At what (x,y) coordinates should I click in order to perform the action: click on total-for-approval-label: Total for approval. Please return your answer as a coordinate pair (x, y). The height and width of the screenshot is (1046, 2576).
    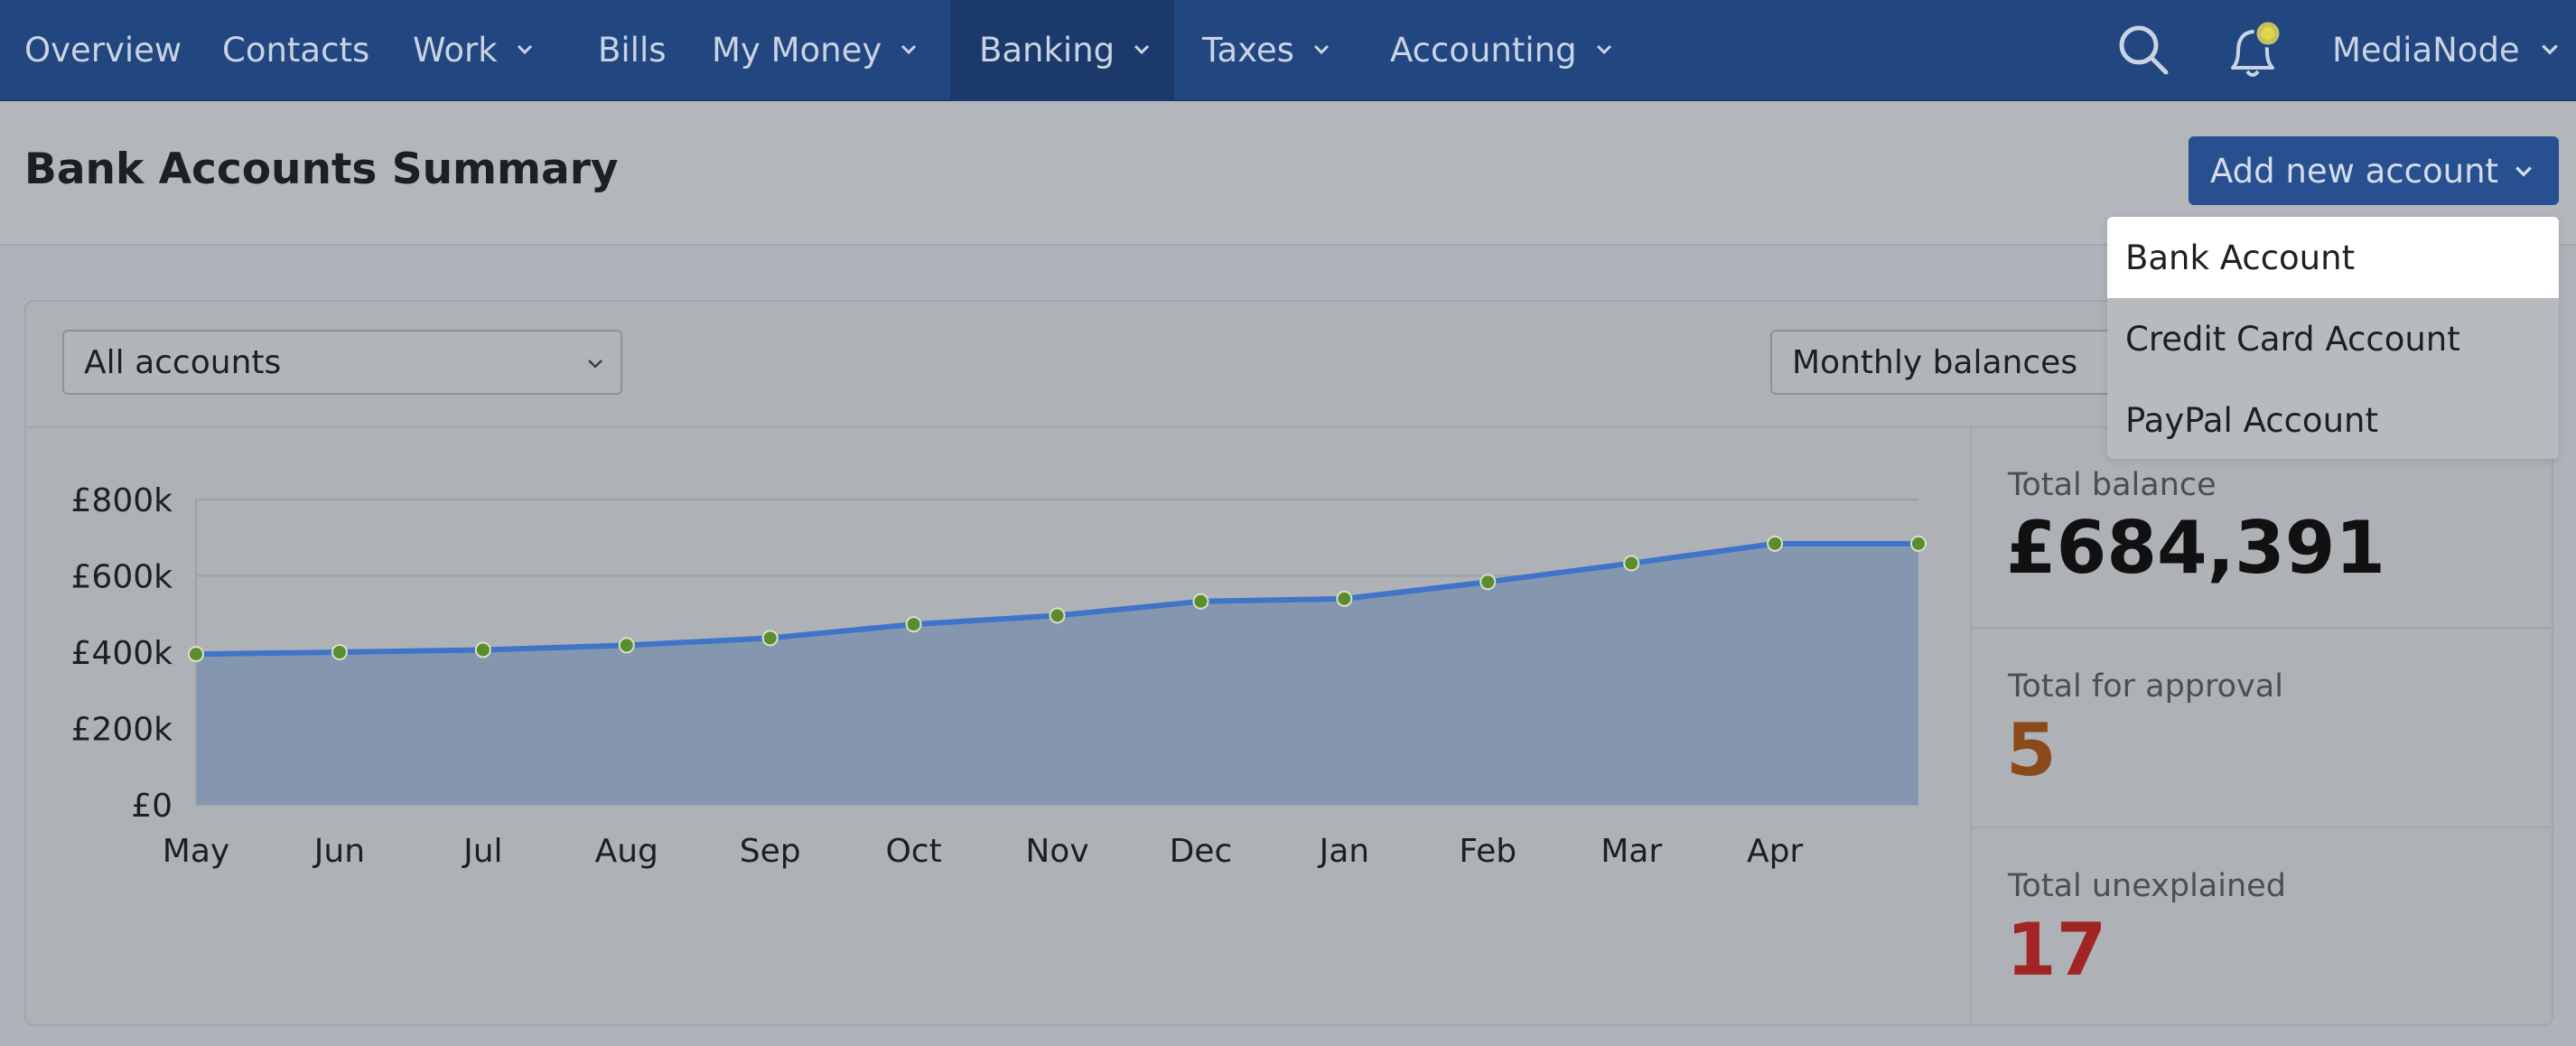
    Looking at the image, I should click on (2145, 686).